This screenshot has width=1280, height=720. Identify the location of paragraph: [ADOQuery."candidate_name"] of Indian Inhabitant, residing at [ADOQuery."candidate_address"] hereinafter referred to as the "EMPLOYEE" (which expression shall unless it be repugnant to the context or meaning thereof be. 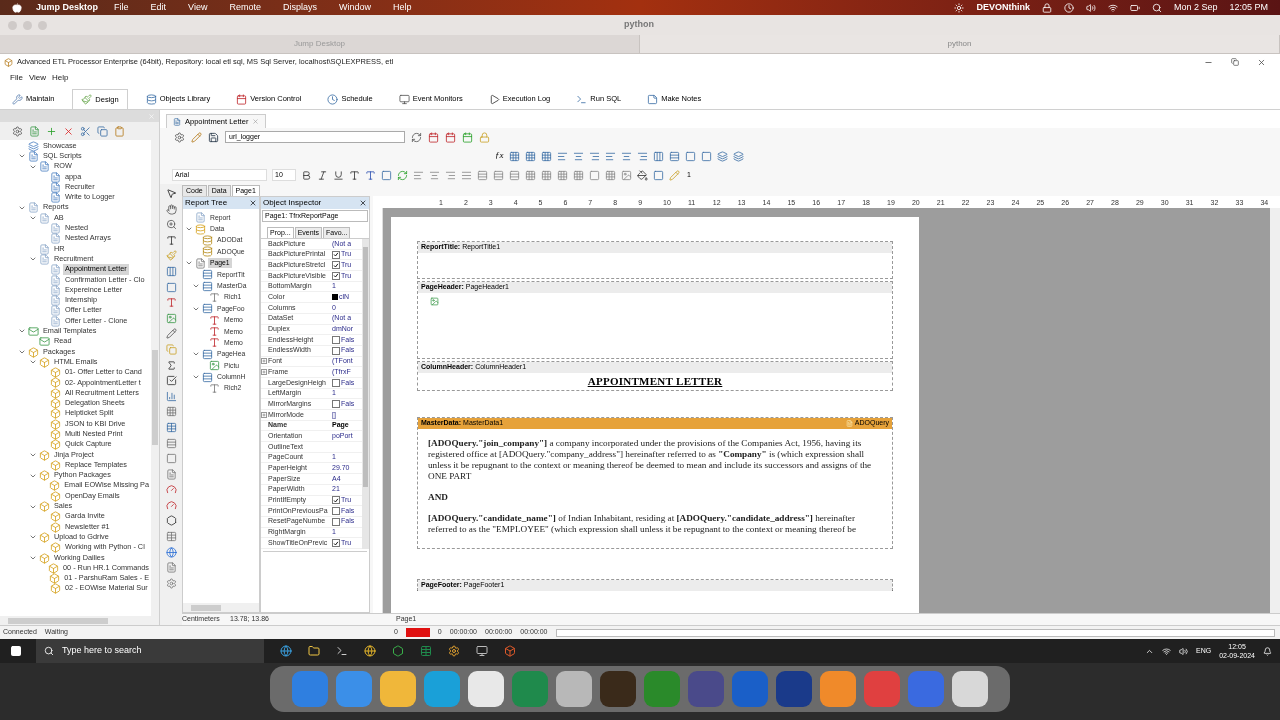
(642, 524).